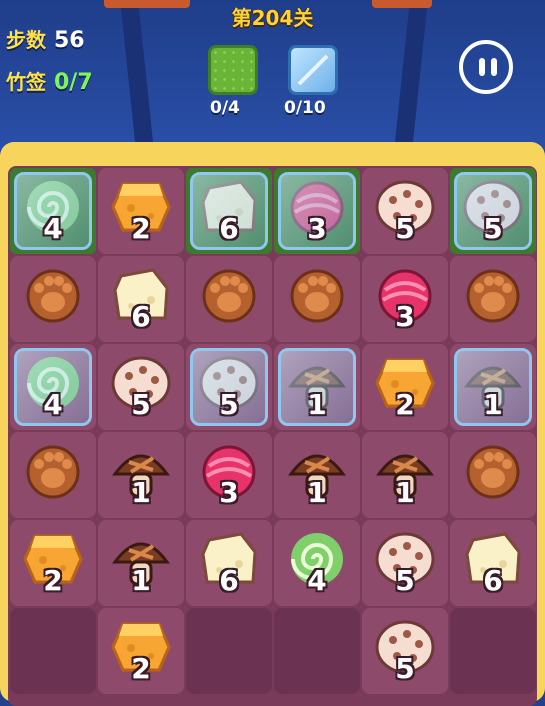 The width and height of the screenshot is (545, 706). Describe the element at coordinates (225, 108) in the screenshot. I see `goal-grass-count: 0/4` at that location.